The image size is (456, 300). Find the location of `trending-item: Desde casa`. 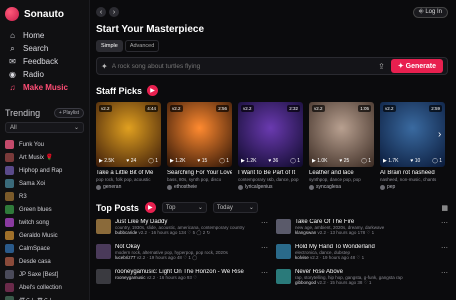

trending-item: Desde casa is located at coordinates (44, 261).